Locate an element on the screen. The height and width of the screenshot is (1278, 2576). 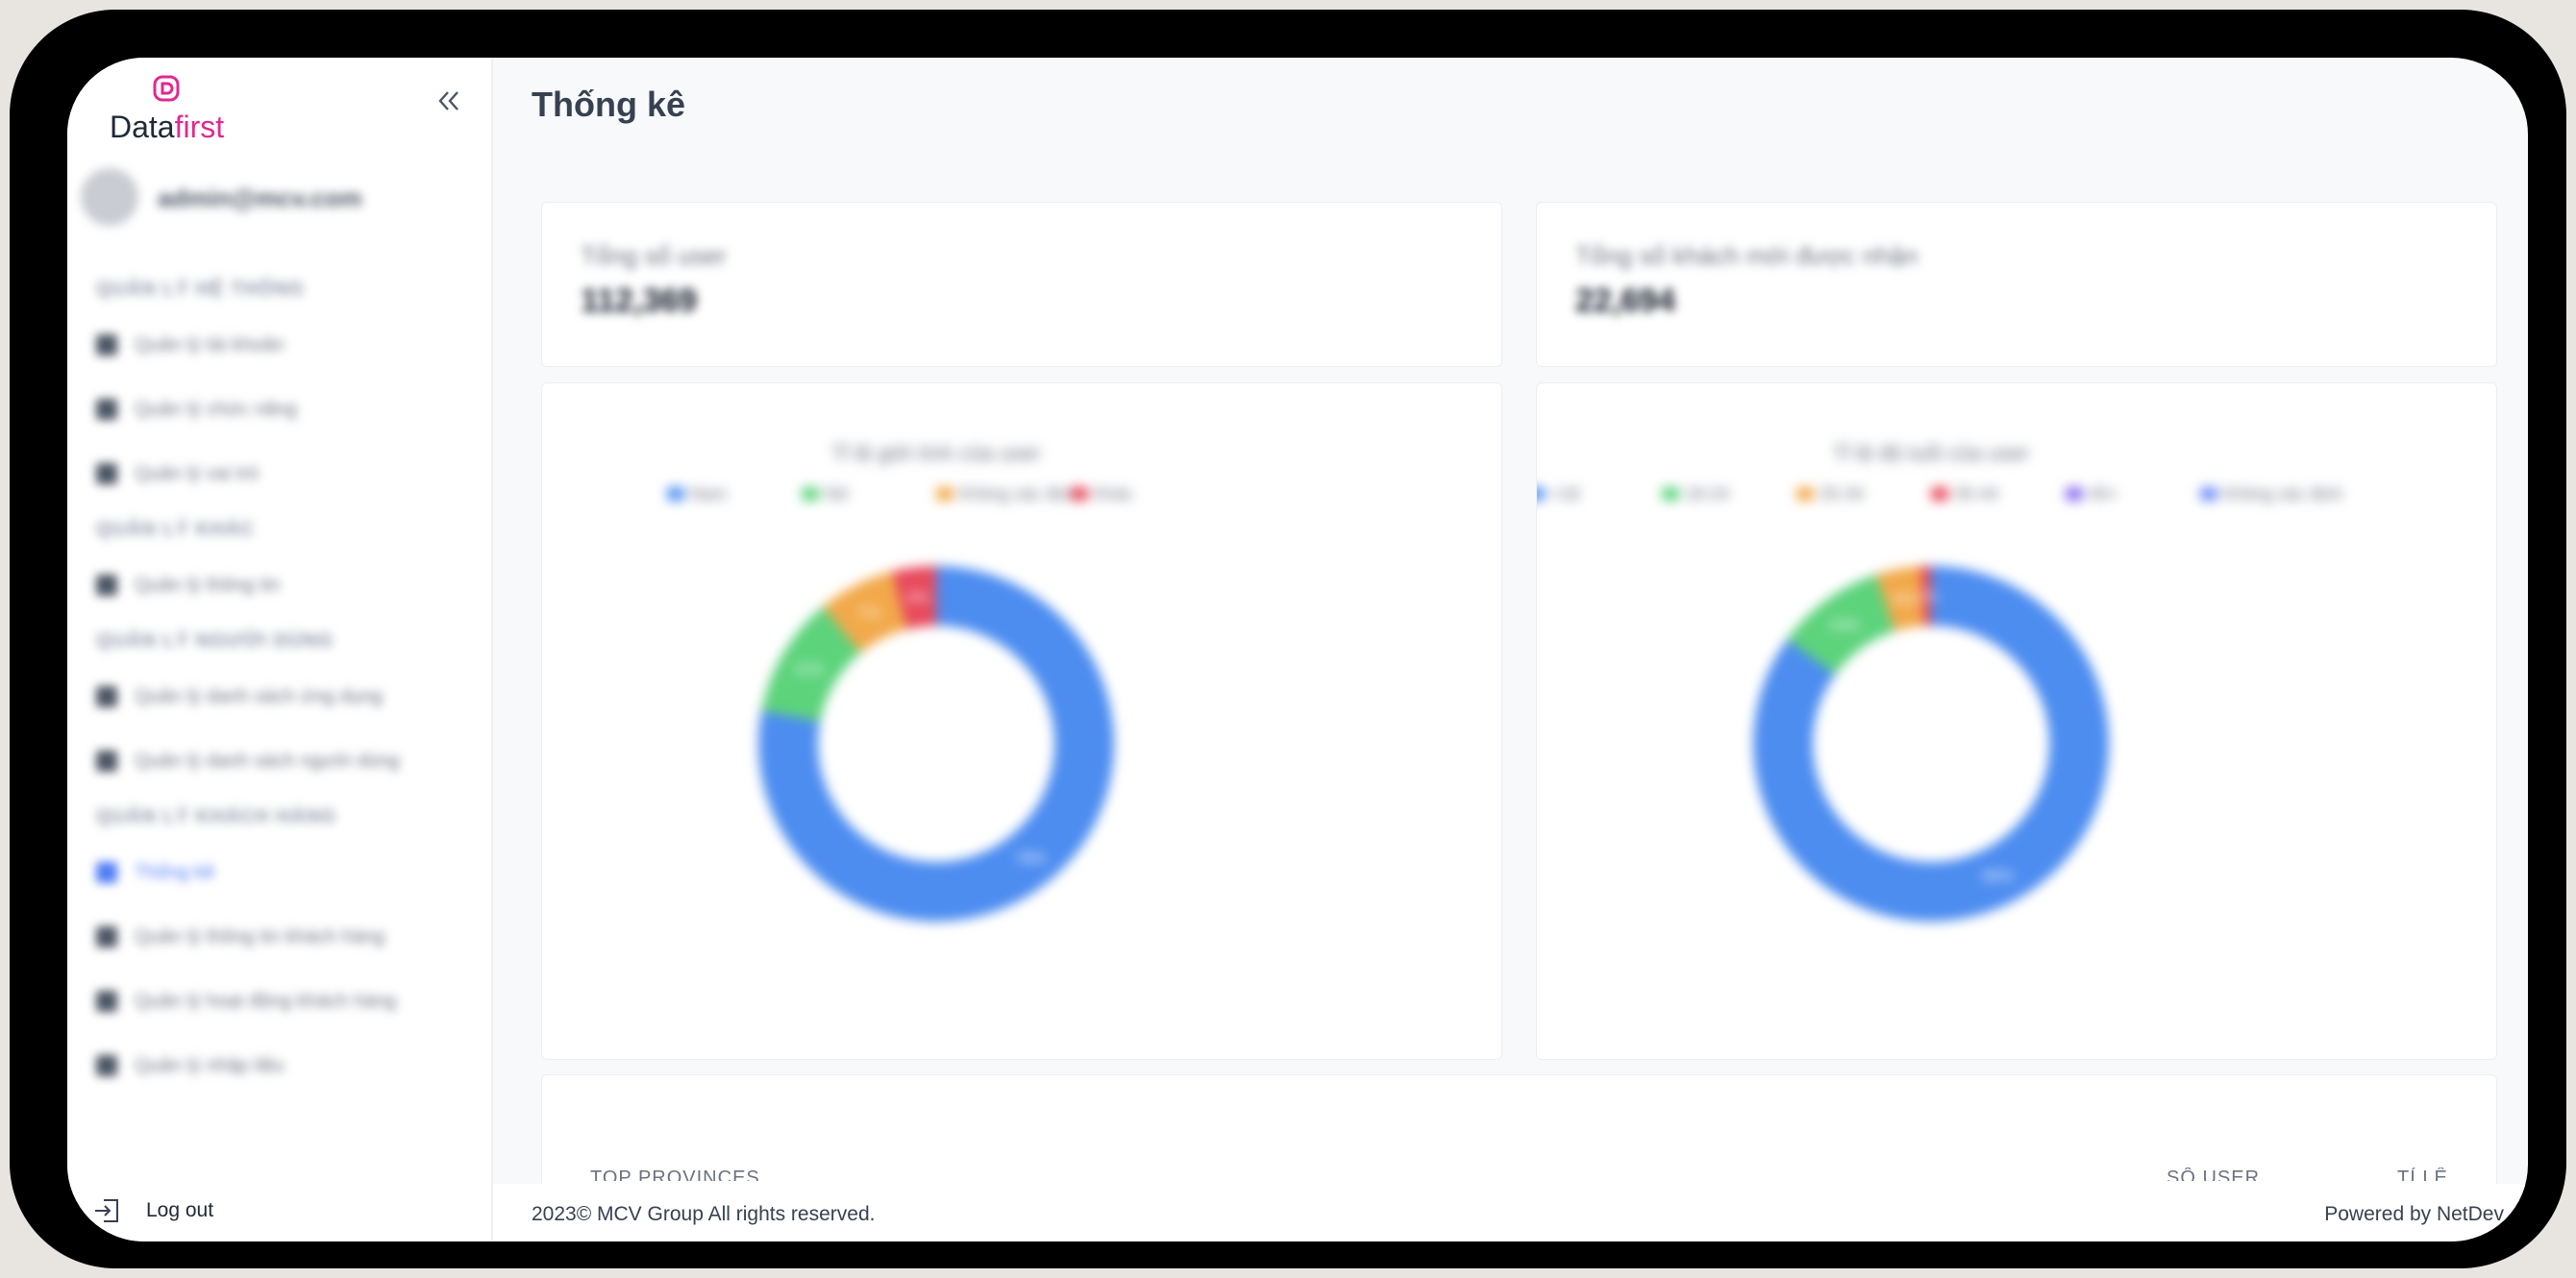
sidebar-item-label: Quản lý thông tin is located at coordinates (208, 585).